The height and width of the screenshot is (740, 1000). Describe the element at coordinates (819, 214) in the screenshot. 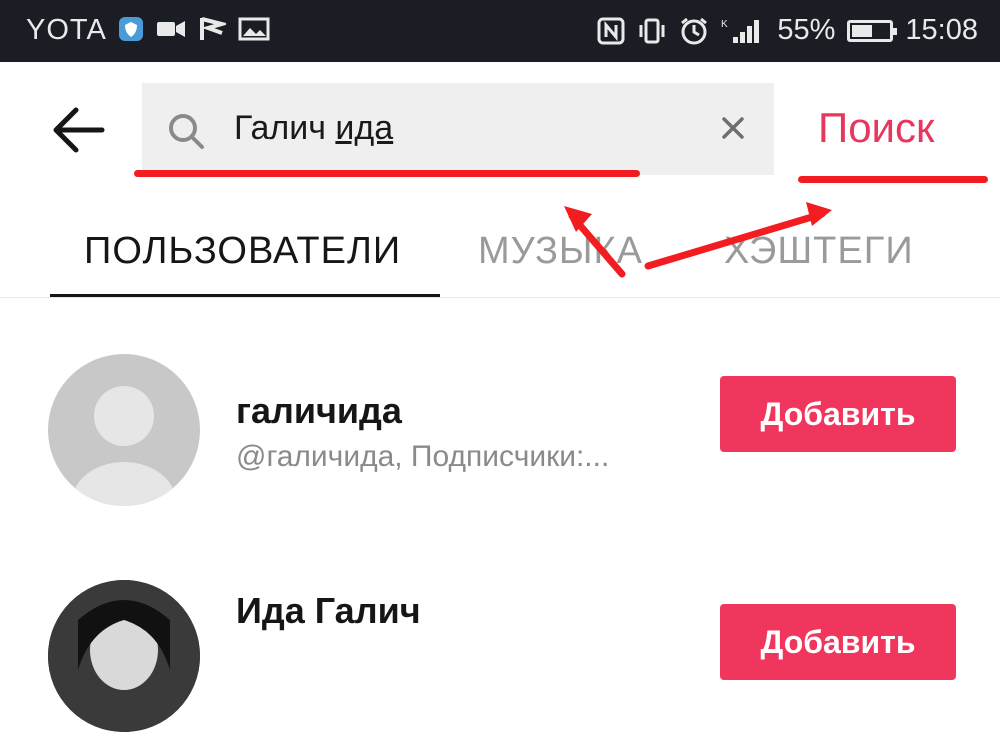

I see `annotation-arrowhead-button` at that location.